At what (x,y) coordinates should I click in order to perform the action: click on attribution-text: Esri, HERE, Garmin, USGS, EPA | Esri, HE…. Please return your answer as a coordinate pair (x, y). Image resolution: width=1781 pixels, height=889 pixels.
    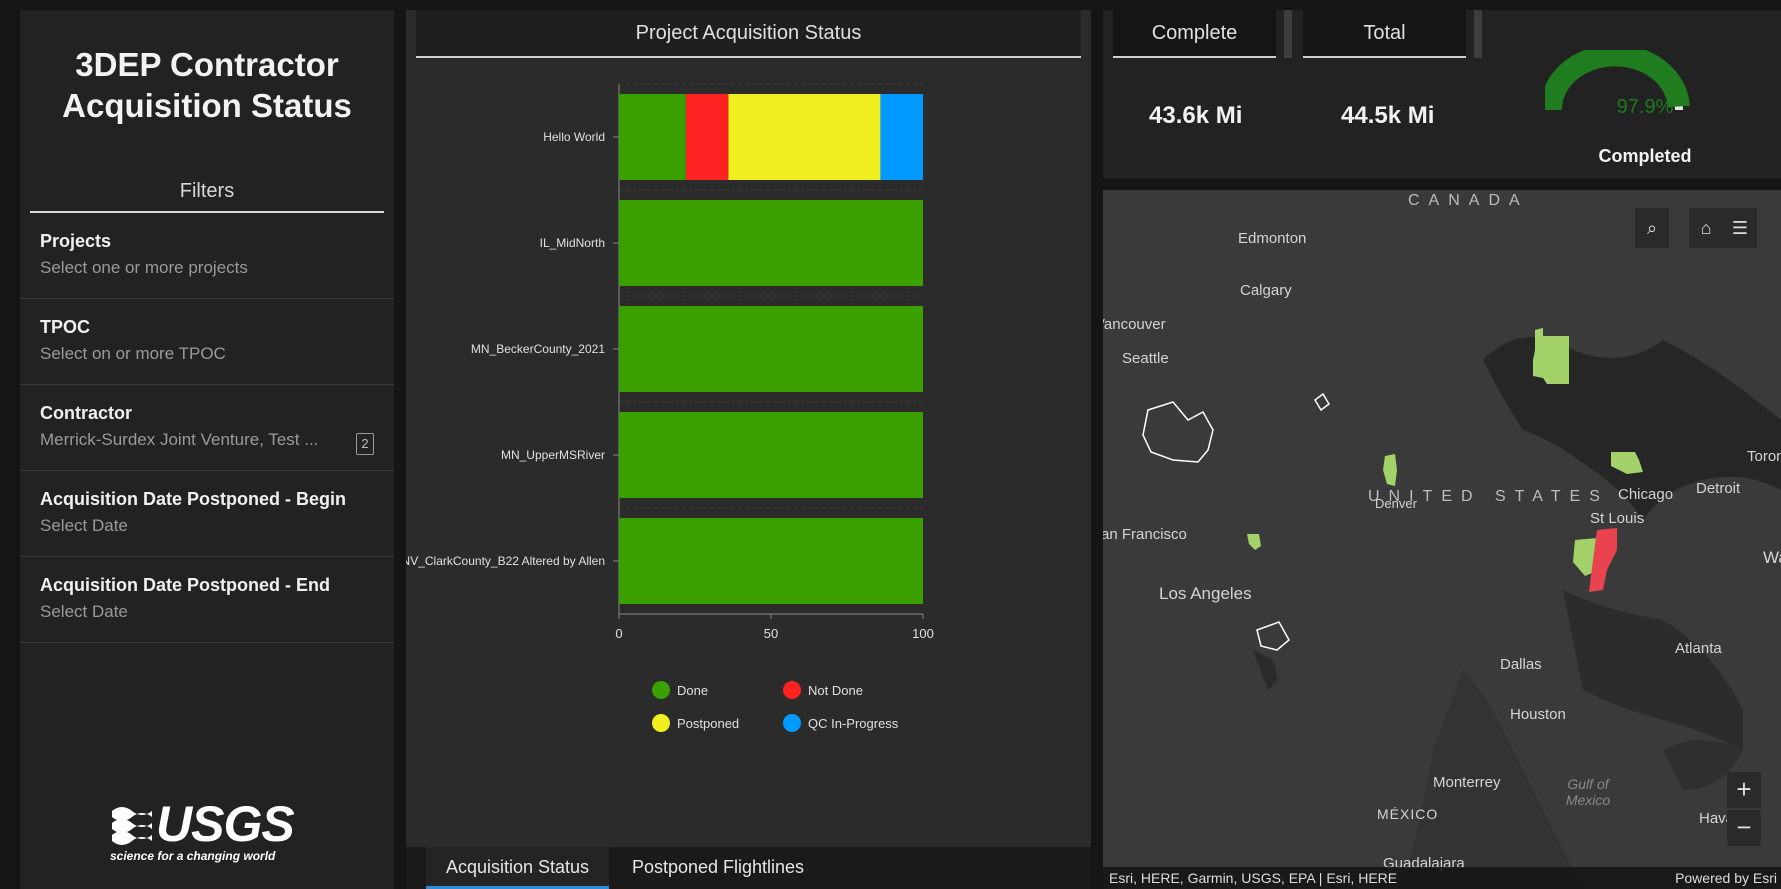
    Looking at the image, I should click on (1253, 878).